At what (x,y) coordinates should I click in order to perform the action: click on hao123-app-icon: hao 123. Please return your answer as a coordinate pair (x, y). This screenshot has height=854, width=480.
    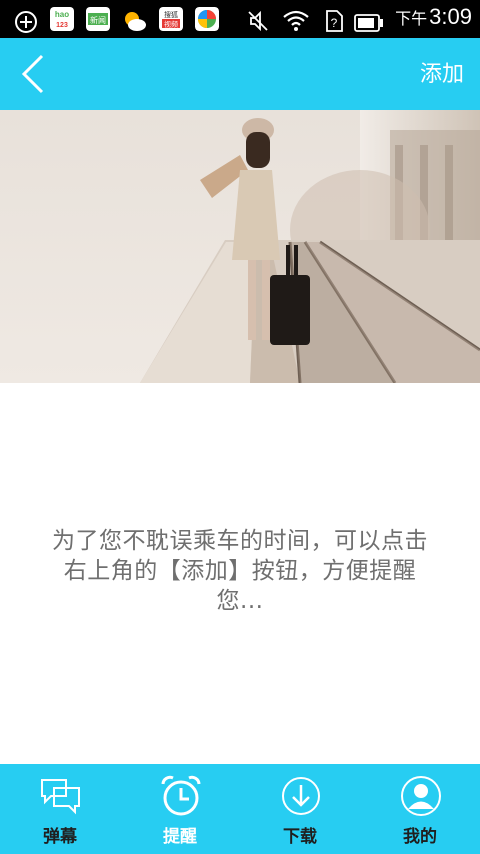
    Looking at the image, I should click on (62, 19).